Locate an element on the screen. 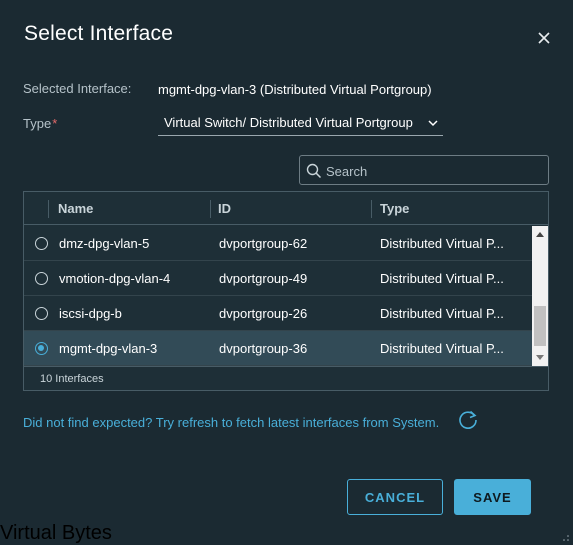  type-label-text: Type is located at coordinates (37, 123).